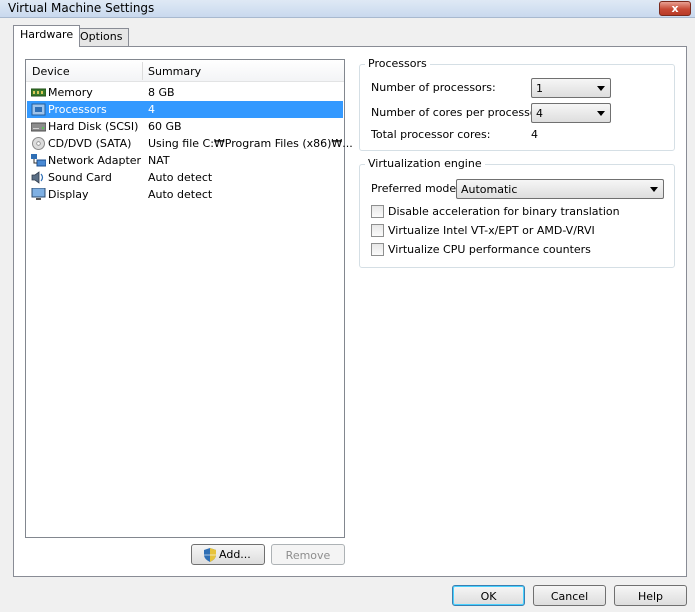 The width and height of the screenshot is (695, 612). What do you see at coordinates (377, 230) in the screenshot?
I see `virtualize-vtx-checkbox` at bounding box center [377, 230].